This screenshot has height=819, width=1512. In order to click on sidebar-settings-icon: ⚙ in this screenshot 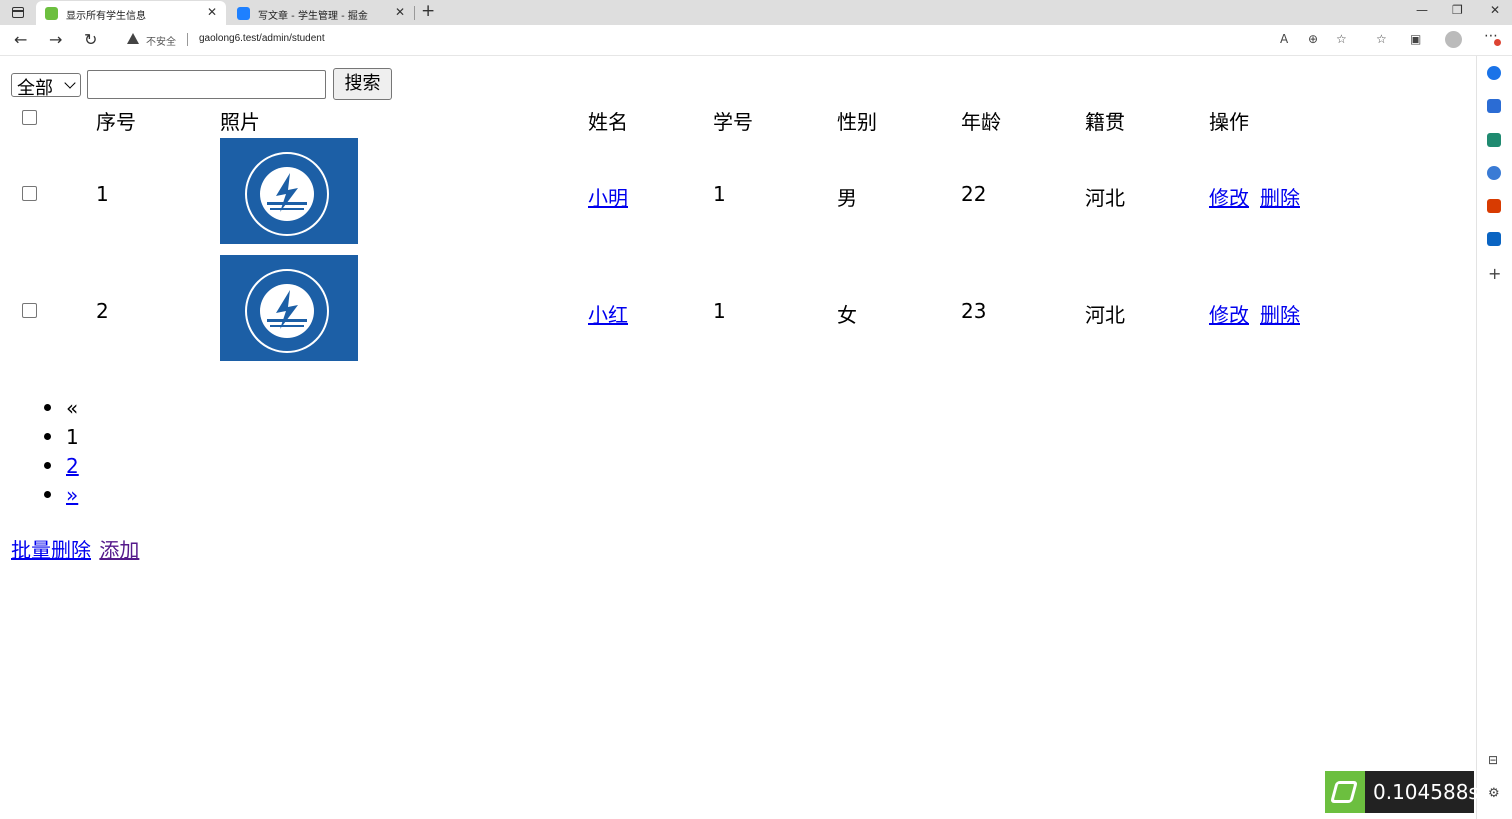, I will do `click(1494, 793)`.